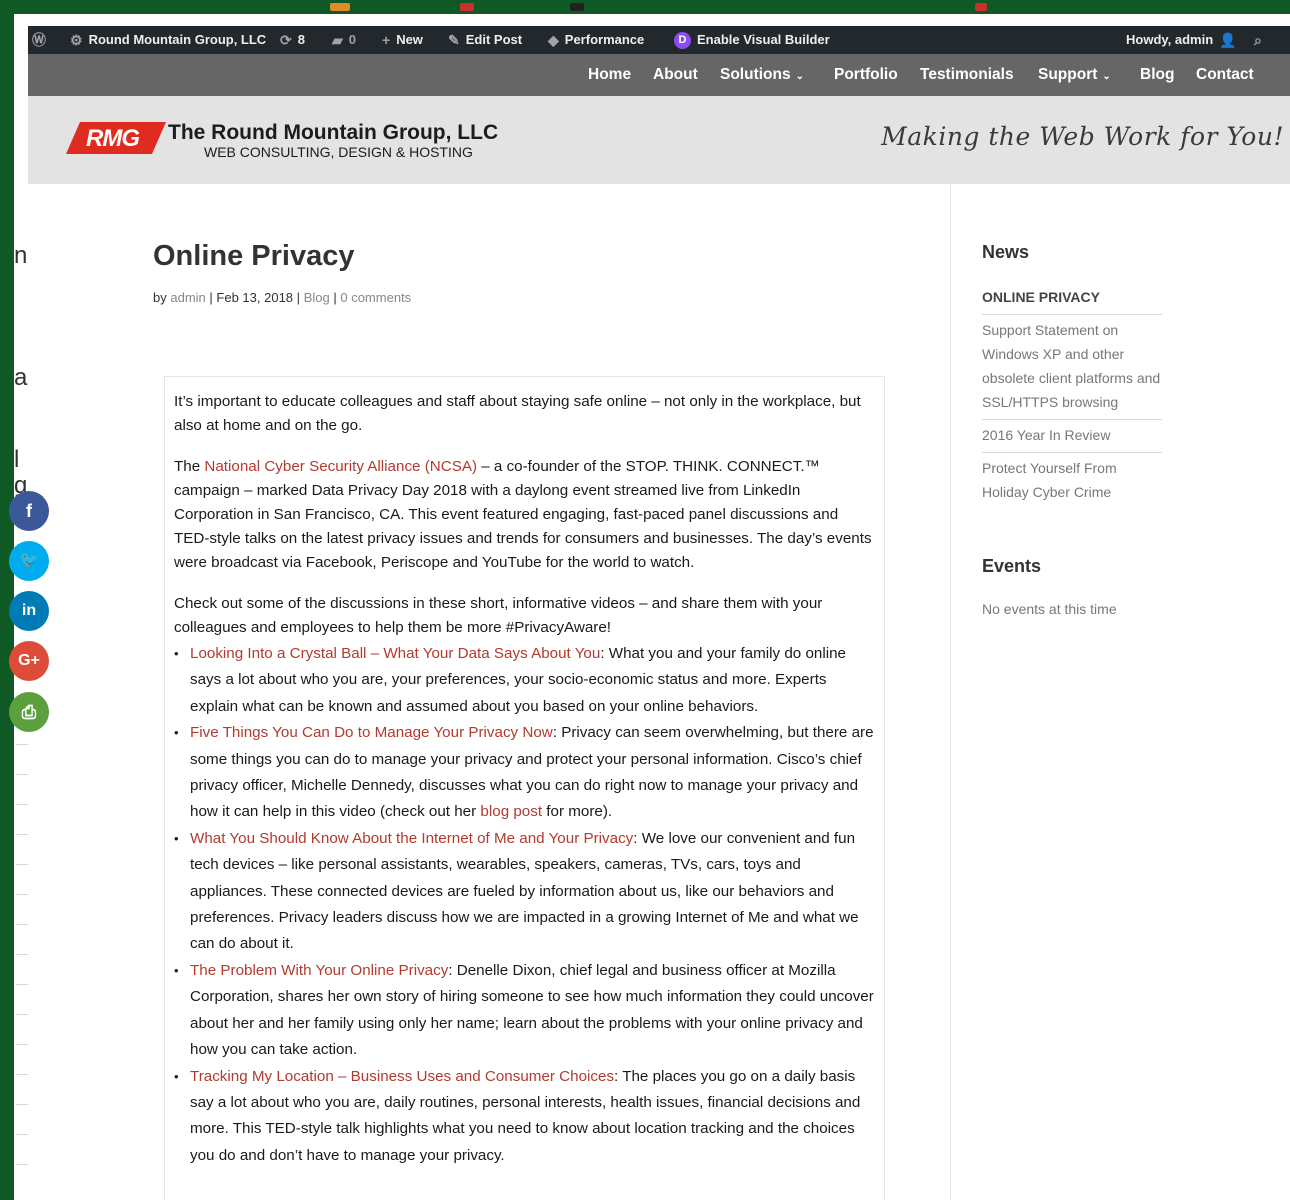  Describe the element at coordinates (609, 75) in the screenshot. I see `nav-item-home: Home` at that location.